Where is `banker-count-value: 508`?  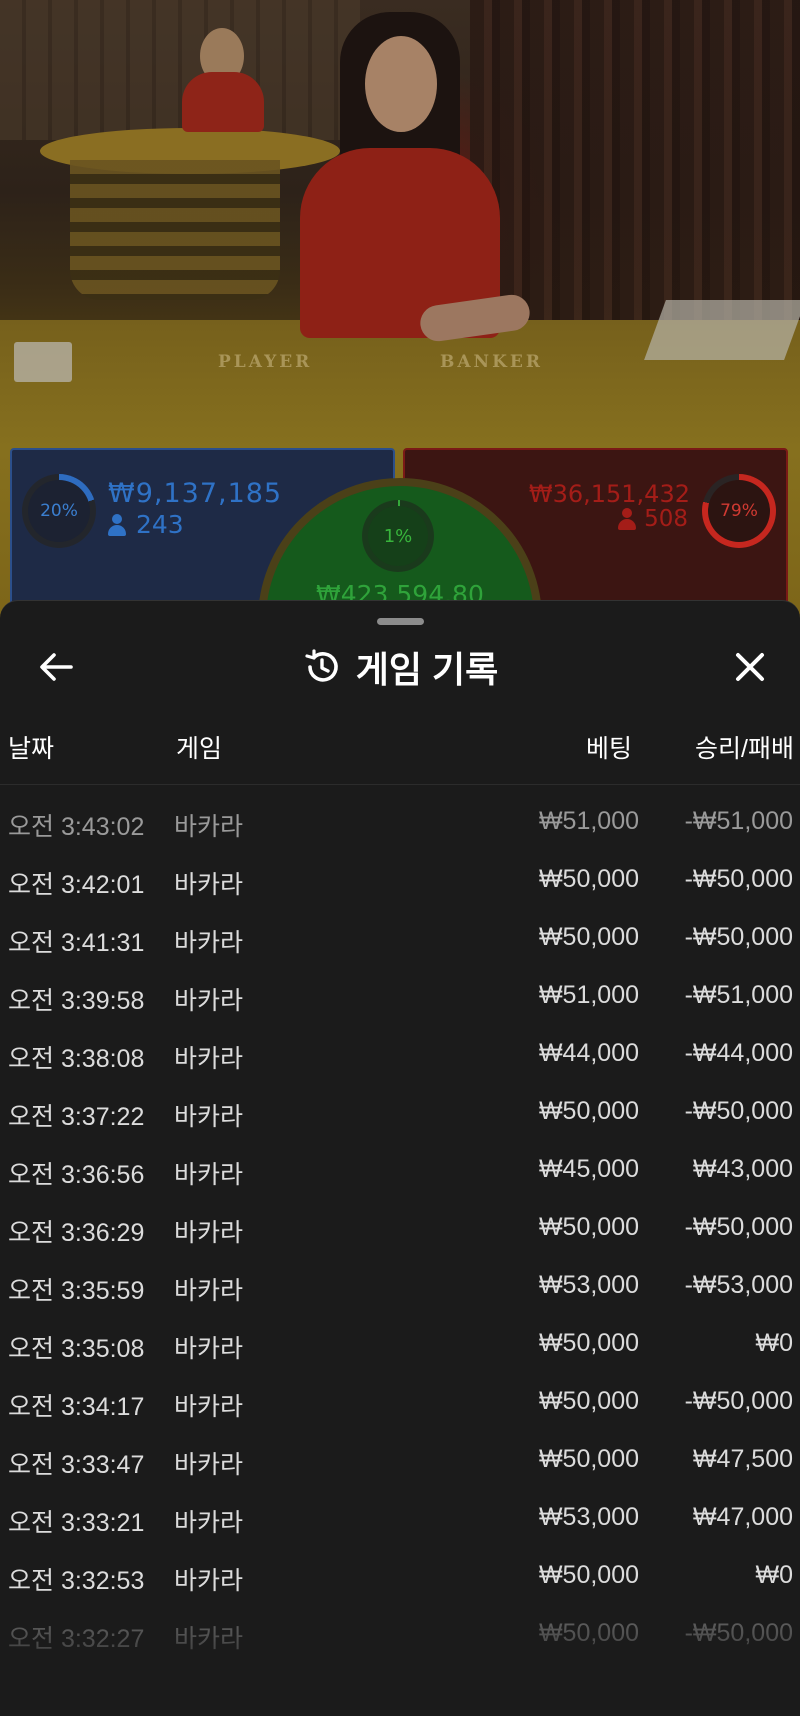 banker-count-value: 508 is located at coordinates (666, 519).